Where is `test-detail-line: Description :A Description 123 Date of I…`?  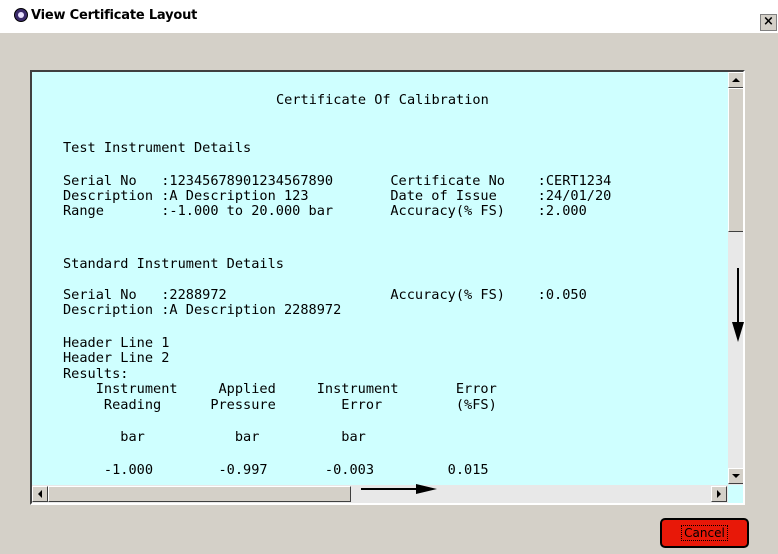
test-detail-line: Description :A Description 123 Date of I… is located at coordinates (337, 196).